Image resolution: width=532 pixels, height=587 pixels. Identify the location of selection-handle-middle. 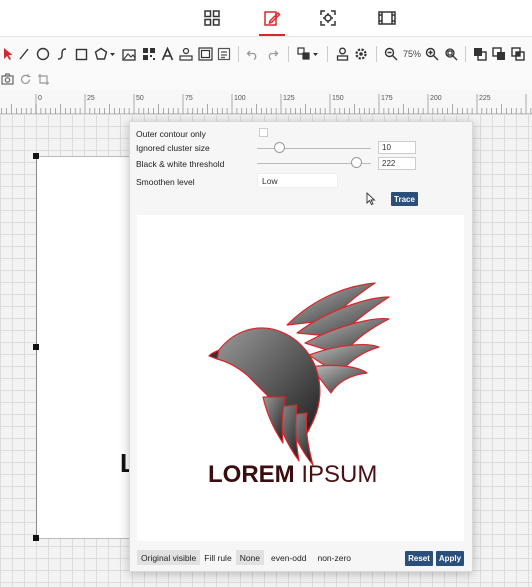
(36, 347).